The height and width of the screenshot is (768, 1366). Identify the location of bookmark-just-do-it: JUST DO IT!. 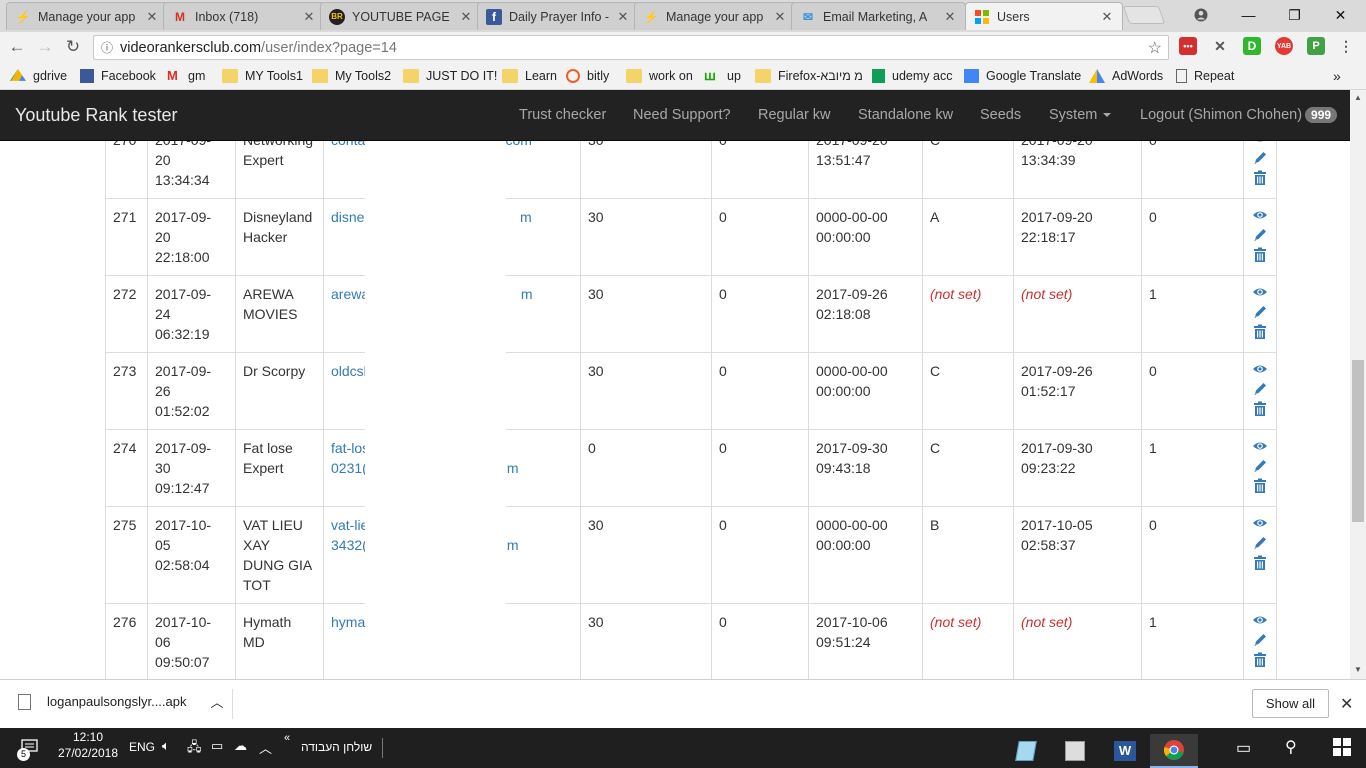
(450, 76).